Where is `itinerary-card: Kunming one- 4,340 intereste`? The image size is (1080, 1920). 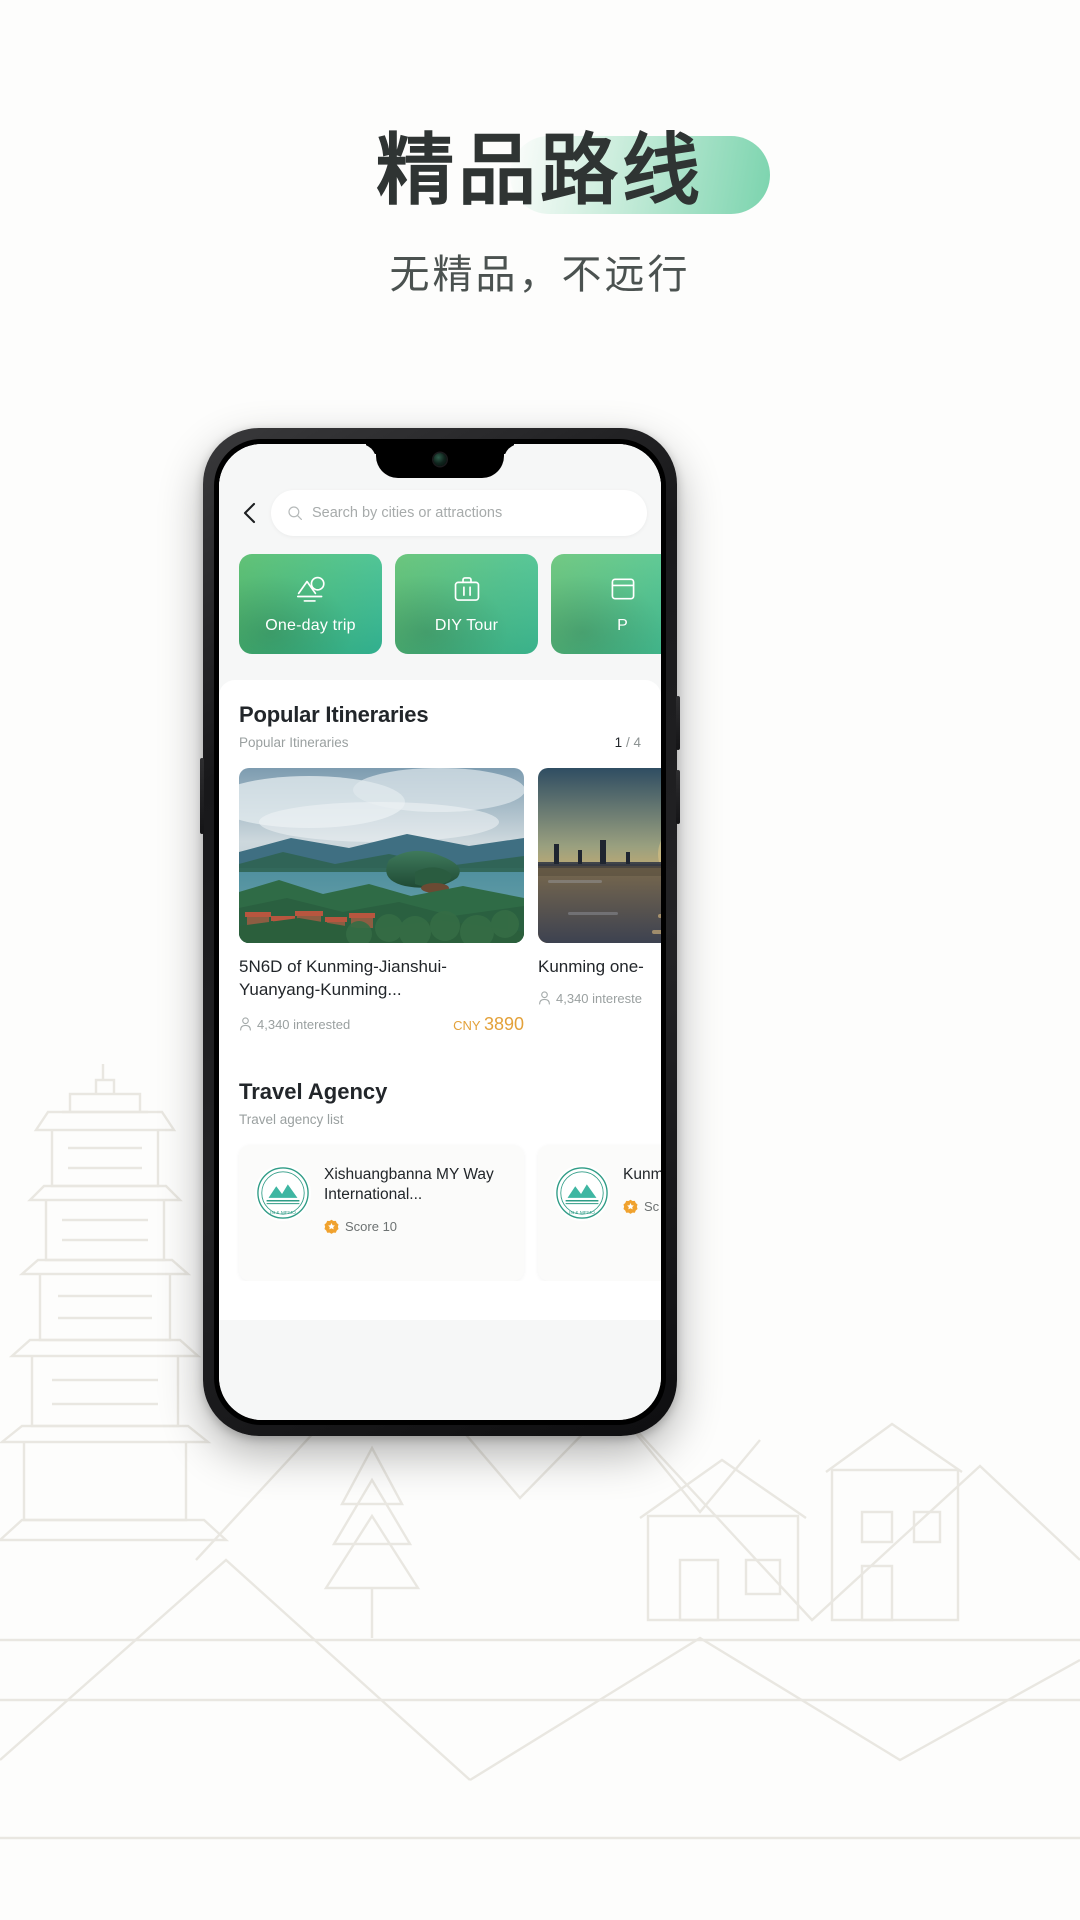
itinerary-card: Kunming one- 4,340 intereste is located at coordinates (599, 901).